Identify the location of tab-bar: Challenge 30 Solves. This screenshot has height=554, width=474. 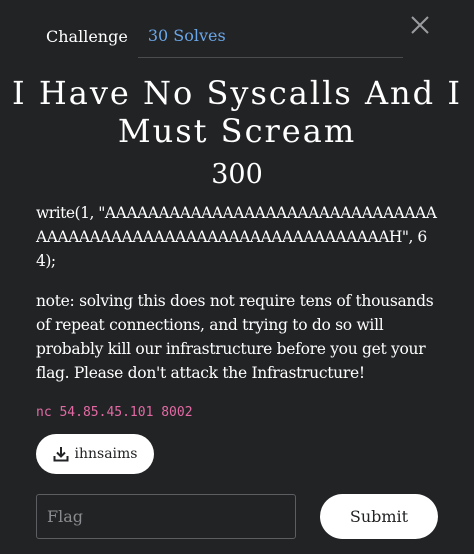
(219, 40).